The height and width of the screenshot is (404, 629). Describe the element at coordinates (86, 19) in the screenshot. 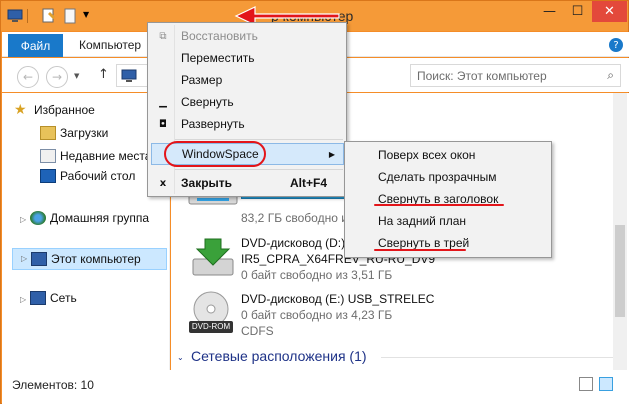

I see `customize-qa-chevron-icon: ▼` at that location.